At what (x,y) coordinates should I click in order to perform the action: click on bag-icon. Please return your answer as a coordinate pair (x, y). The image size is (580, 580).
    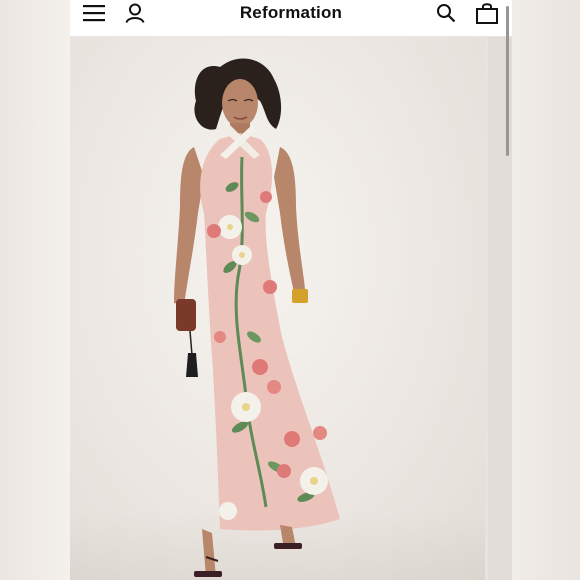
    Looking at the image, I should click on (487, 13).